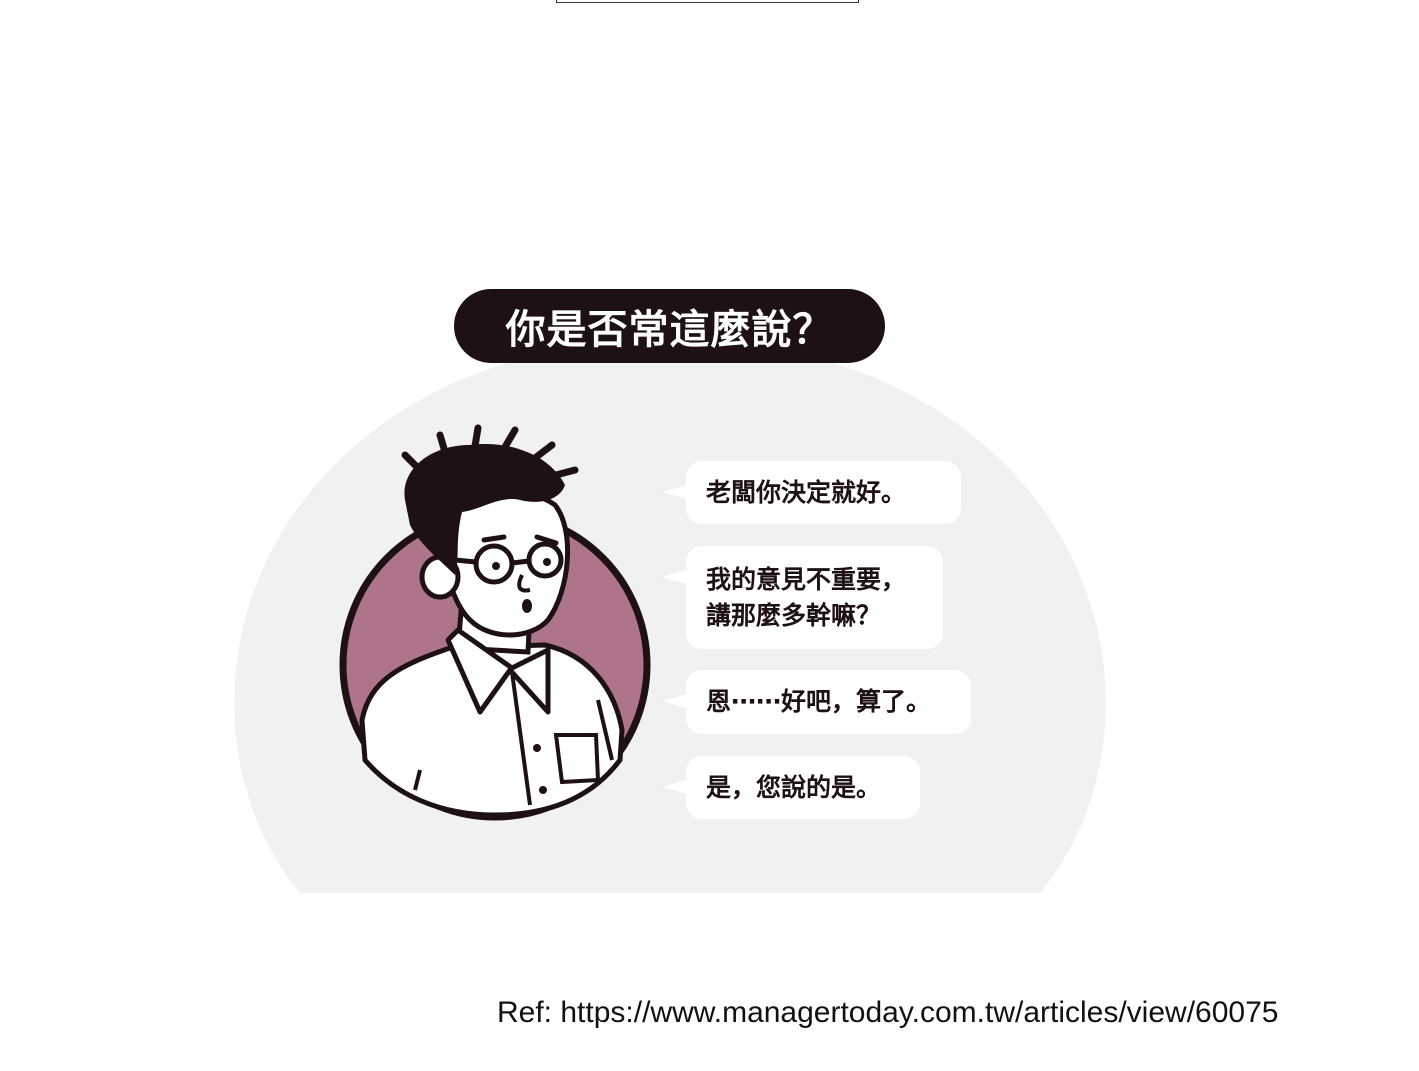  I want to click on title-text: 你是否常這麼說？, so click(669, 330).